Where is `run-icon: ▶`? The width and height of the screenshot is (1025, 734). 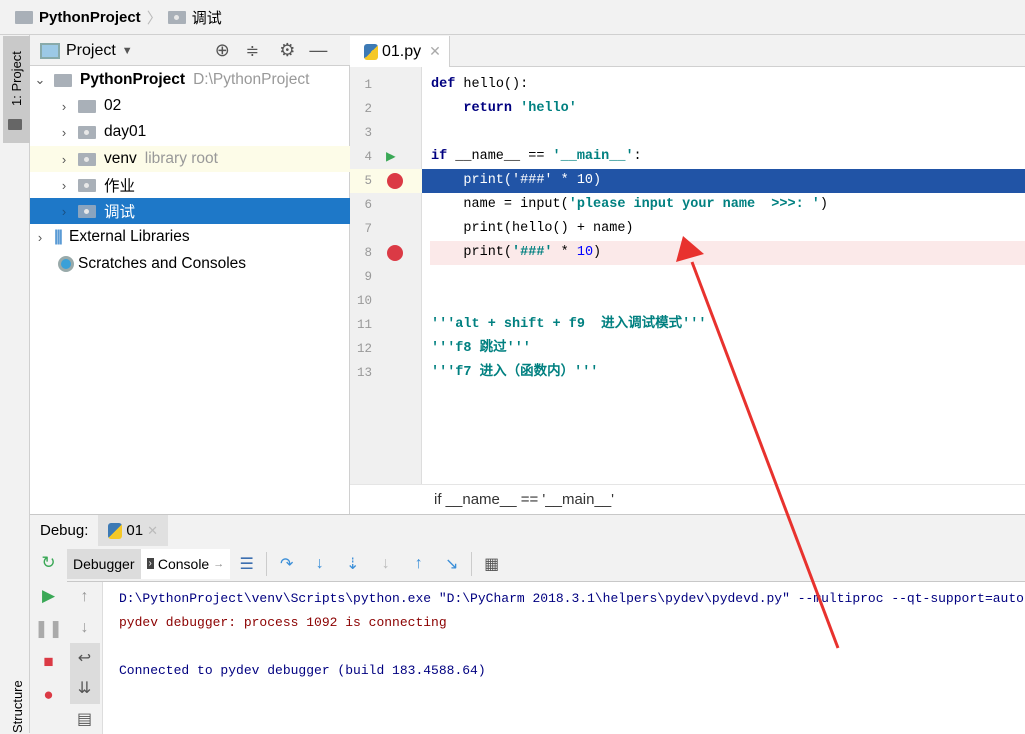
run-icon: ▶ is located at coordinates (391, 157).